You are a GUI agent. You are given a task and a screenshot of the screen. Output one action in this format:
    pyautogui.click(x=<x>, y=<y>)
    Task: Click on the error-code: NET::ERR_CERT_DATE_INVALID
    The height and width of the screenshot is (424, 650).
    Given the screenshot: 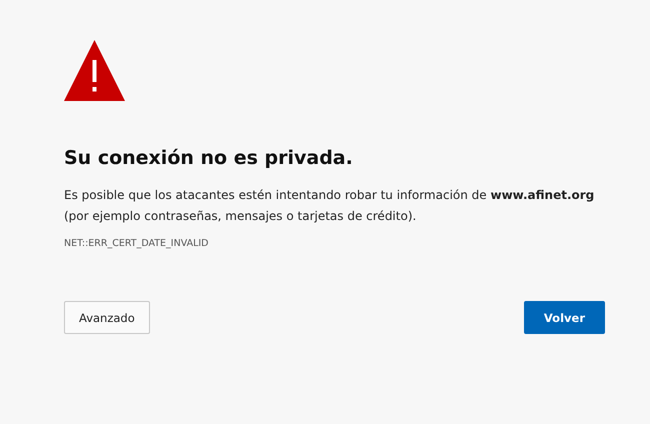 What is the action you would take?
    pyautogui.click(x=137, y=244)
    